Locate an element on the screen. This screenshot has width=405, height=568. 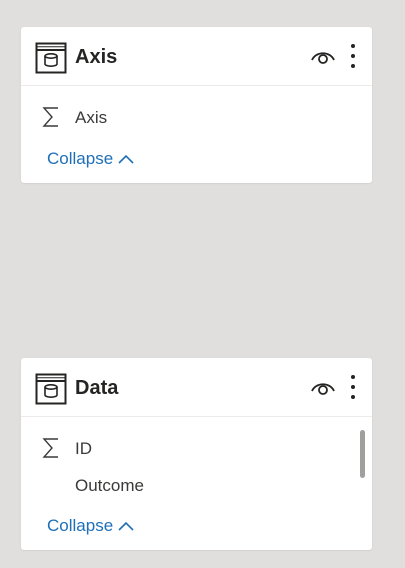
field-row: Axis is located at coordinates (186, 117).